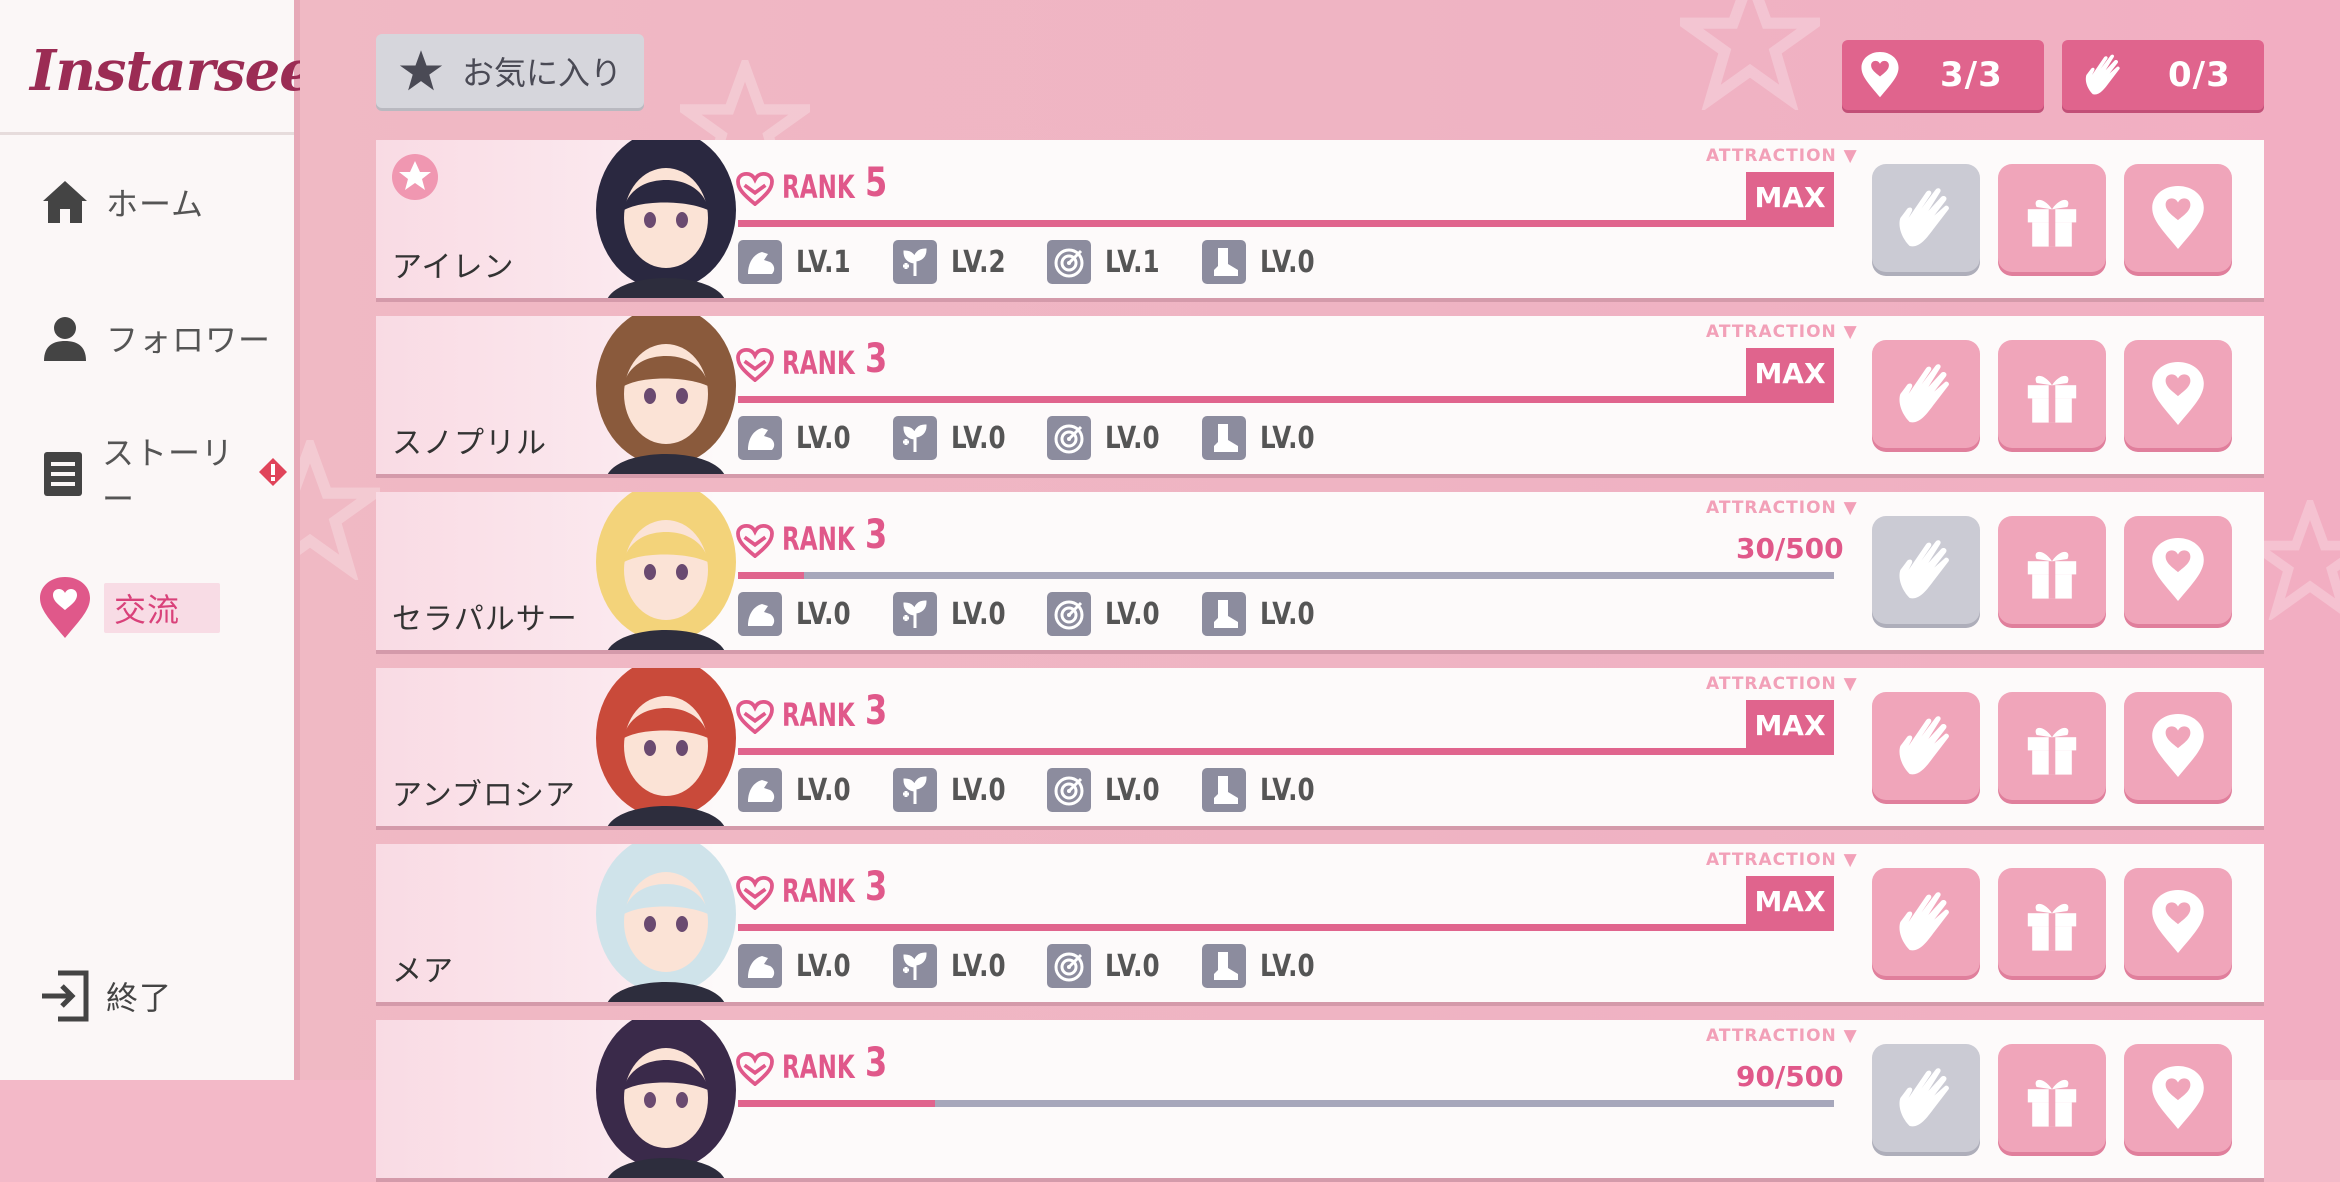 The height and width of the screenshot is (1182, 2340). I want to click on sidebar-item-interaction: 交流, so click(163, 607).